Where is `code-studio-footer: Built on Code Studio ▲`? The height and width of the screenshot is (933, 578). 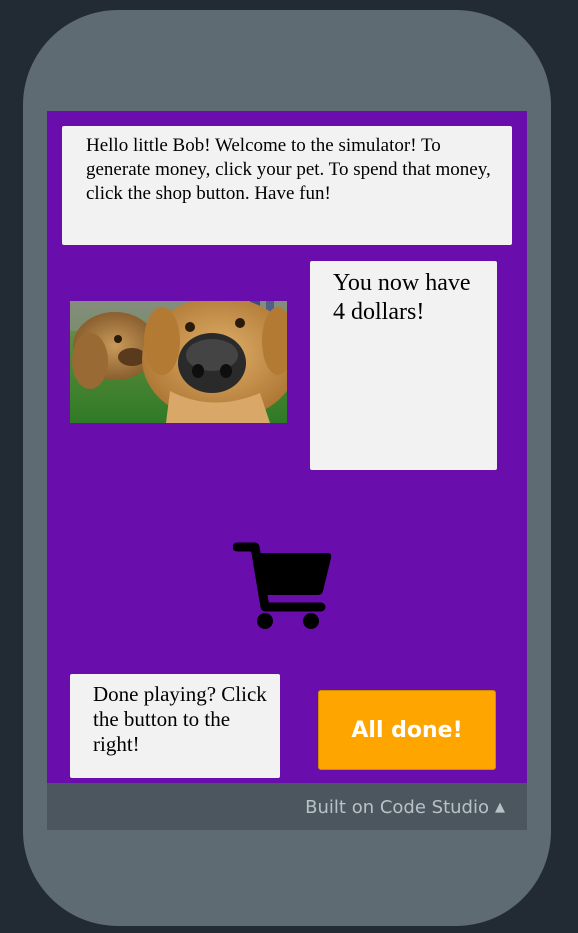 code-studio-footer: Built on Code Studio ▲ is located at coordinates (287, 806).